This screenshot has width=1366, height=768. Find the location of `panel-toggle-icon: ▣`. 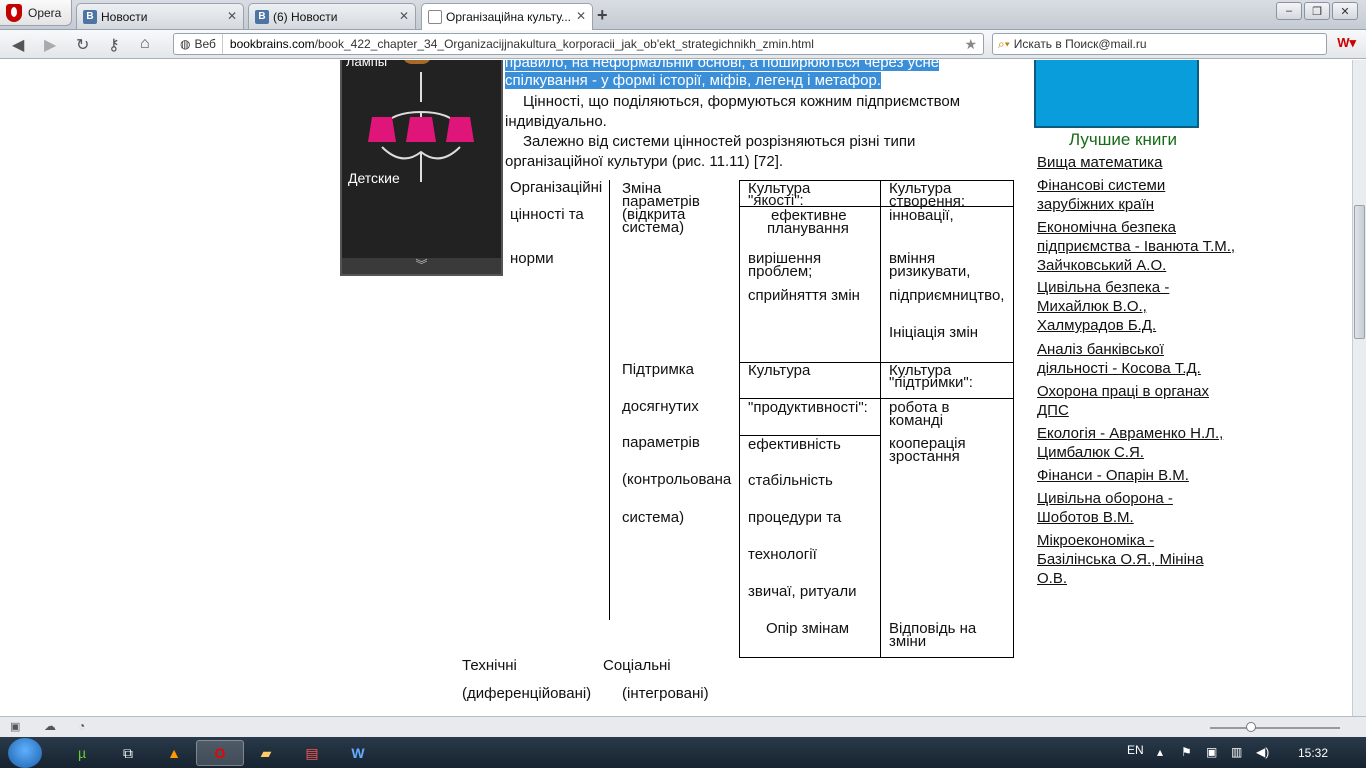

panel-toggle-icon: ▣ is located at coordinates (15, 726).